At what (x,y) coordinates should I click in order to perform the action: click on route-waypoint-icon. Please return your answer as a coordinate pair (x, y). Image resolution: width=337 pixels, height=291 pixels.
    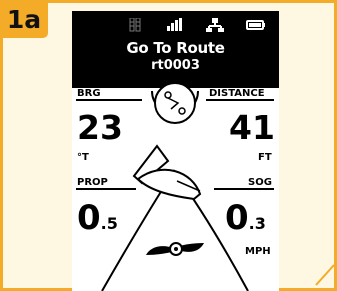
    Looking at the image, I should click on (175, 103).